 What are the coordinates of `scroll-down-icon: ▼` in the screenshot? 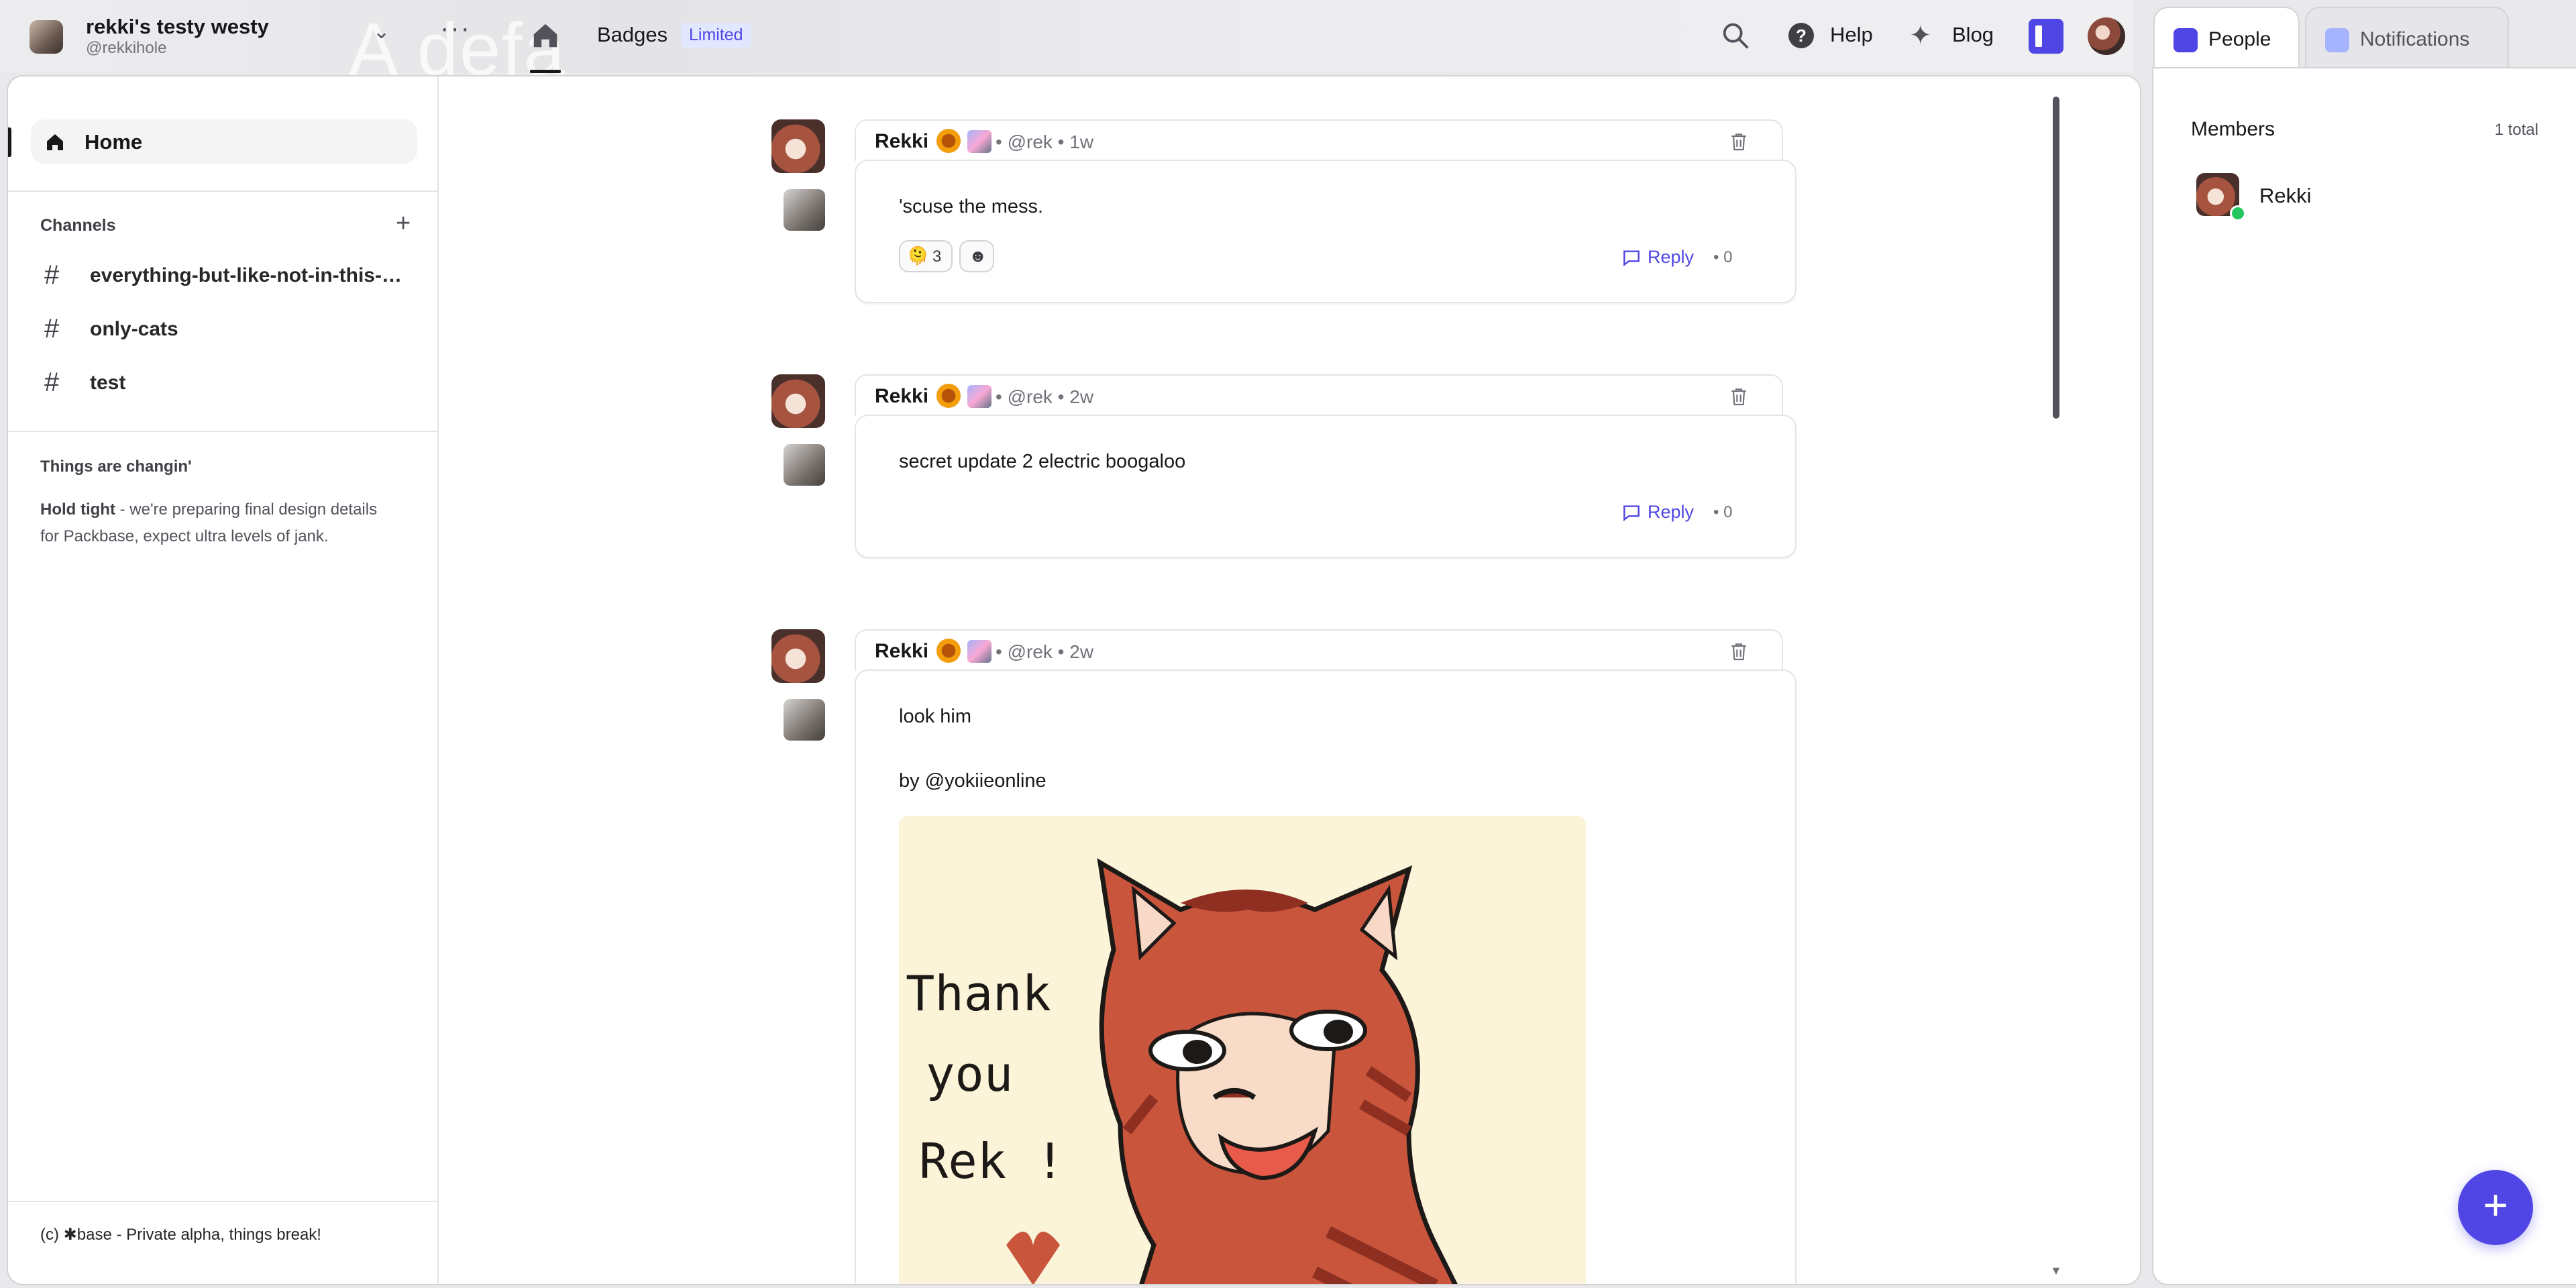 It's located at (2056, 1271).